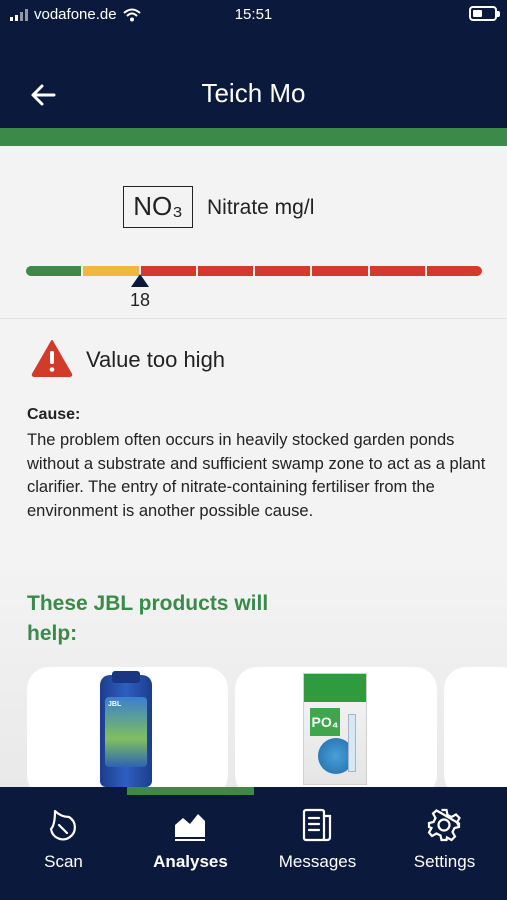 The height and width of the screenshot is (900, 507). I want to click on drop-icon, so click(62, 825).